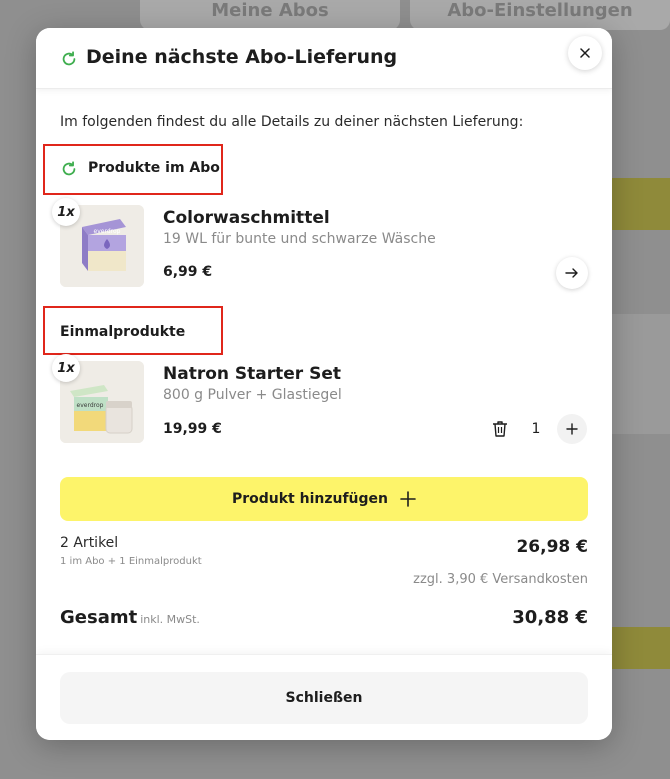 Image resolution: width=670 pixels, height=779 pixels. I want to click on close-icon, so click(585, 53).